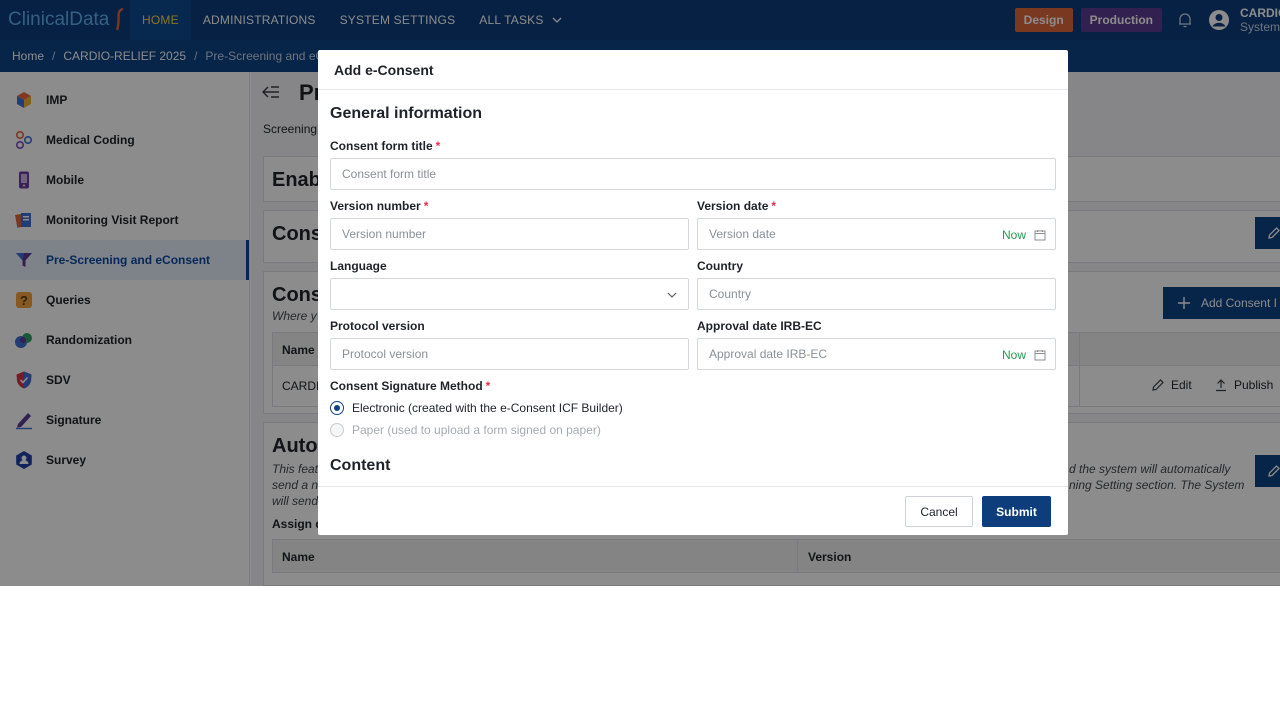  I want to click on approval-date-now: Now, so click(1024, 355).